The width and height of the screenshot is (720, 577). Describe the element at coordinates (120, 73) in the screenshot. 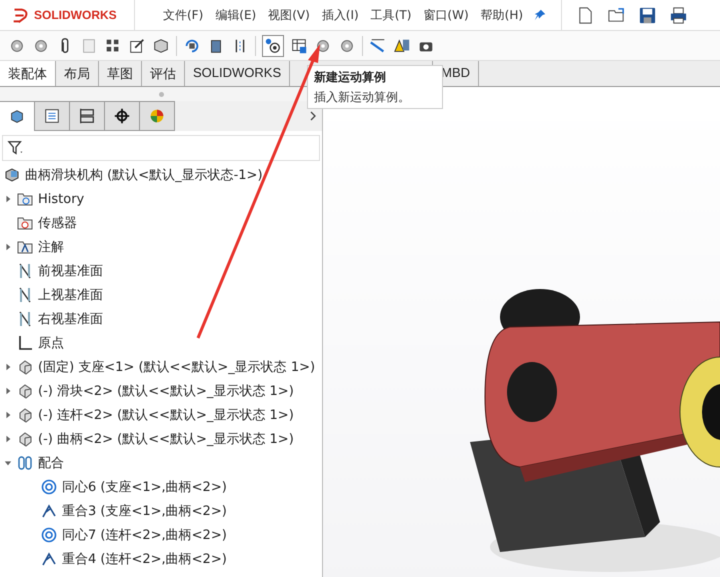

I see `command-tab: 草图` at that location.